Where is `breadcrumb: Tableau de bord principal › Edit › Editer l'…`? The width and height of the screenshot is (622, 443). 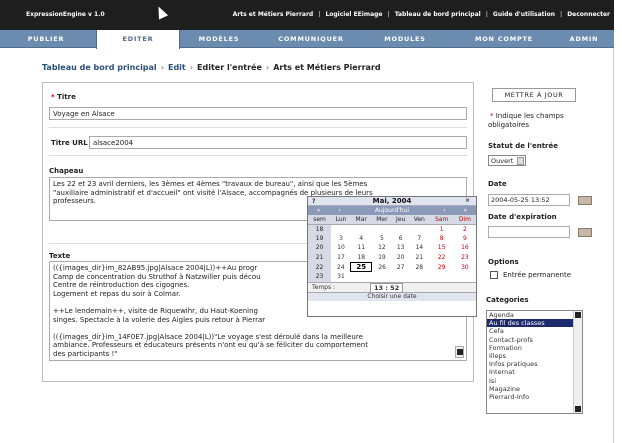
breadcrumb: Tableau de bord principal › Edit › Editer l'… is located at coordinates (211, 67).